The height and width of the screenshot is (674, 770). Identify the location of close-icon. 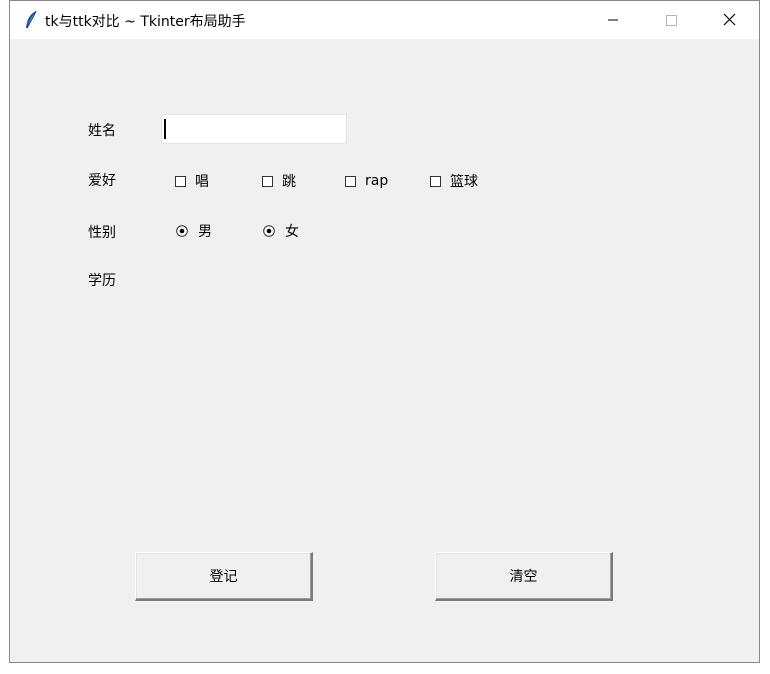
(729, 19).